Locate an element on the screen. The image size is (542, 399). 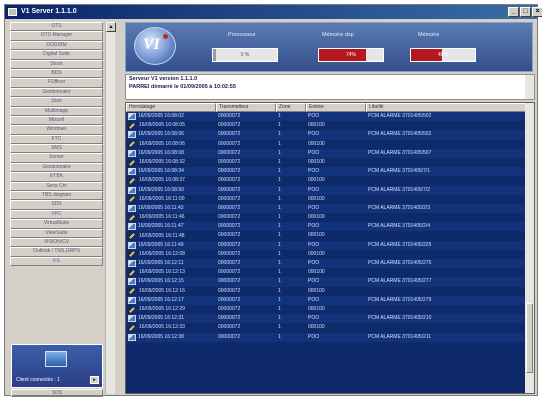
sidebar-item: Start is located at coordinates (56, 102).